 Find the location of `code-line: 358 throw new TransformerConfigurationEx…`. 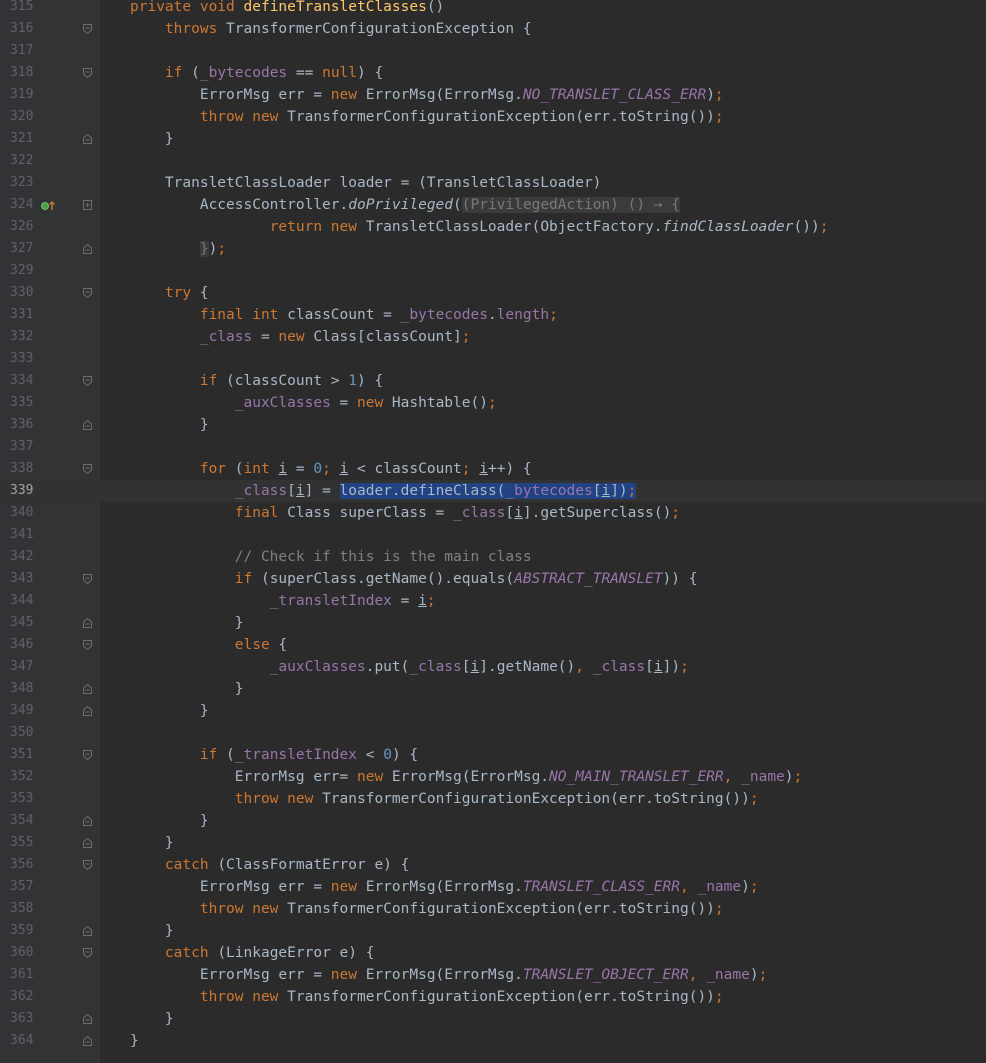

code-line: 358 throw new TransformerConfigurationEx… is located at coordinates (493, 909).